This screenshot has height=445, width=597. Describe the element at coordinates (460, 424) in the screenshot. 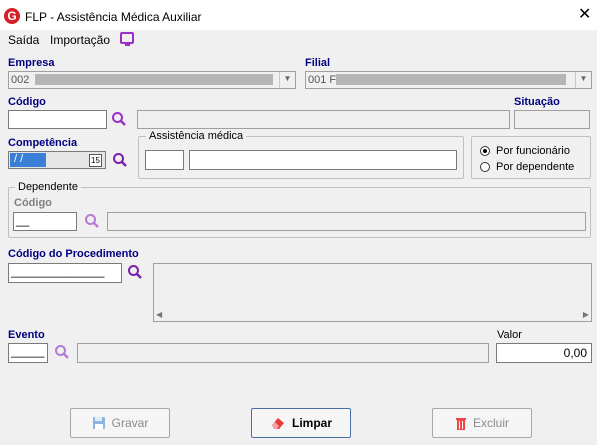

I see `trash-icon` at that location.